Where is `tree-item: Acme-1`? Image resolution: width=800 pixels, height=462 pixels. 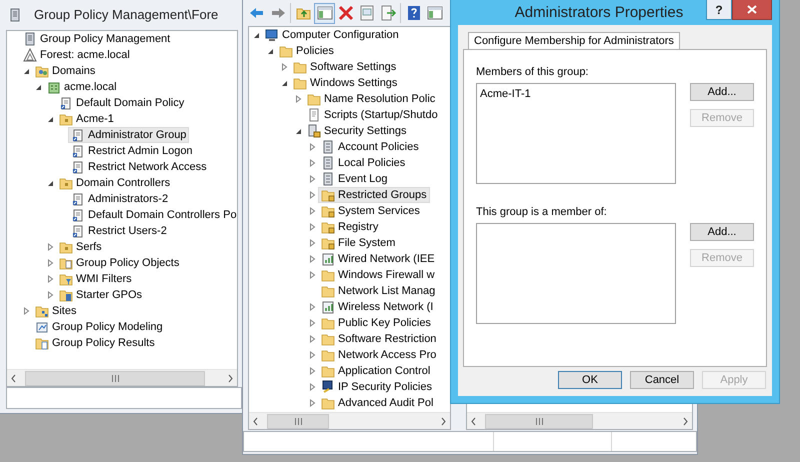 tree-item: Acme-1 is located at coordinates (86, 119).